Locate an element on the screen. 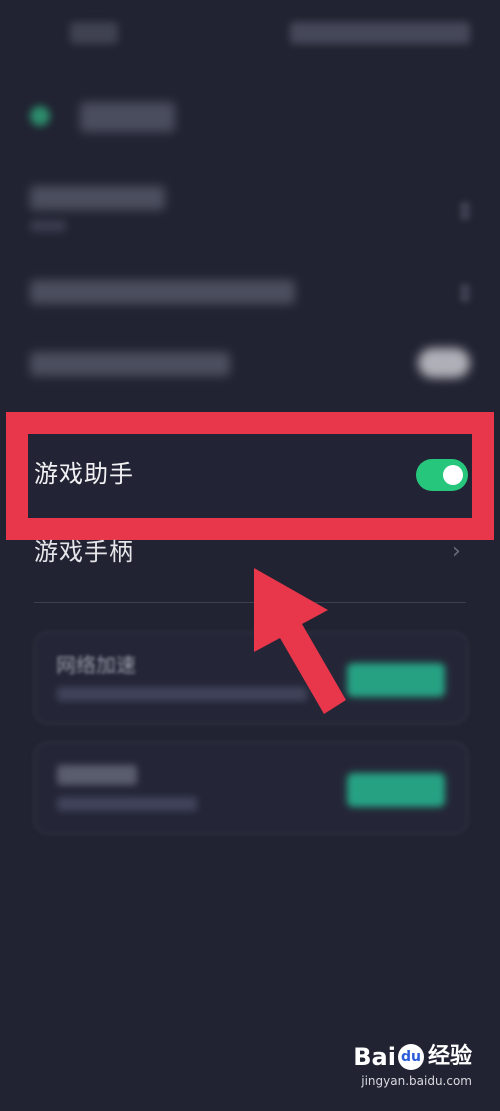 The height and width of the screenshot is (1111, 500). toggle-knob is located at coordinates (453, 475).